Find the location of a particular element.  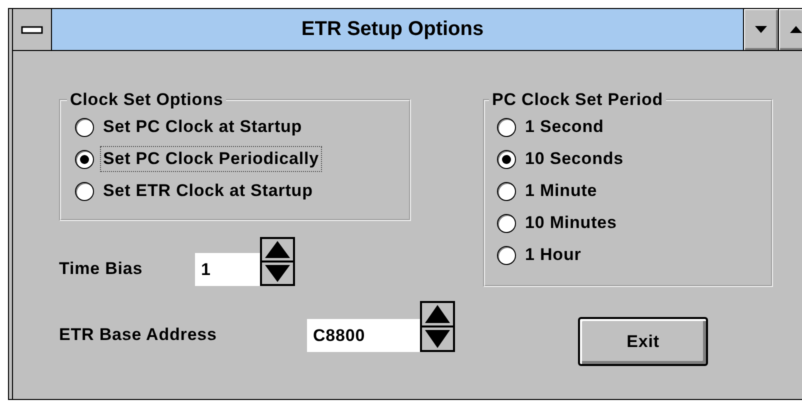

group-title: Clock Set Options is located at coordinates (146, 100).